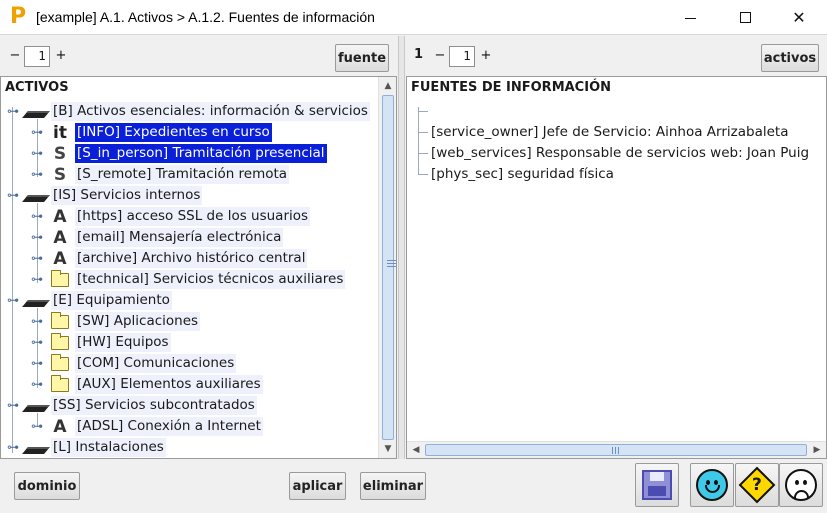 This screenshot has height=513, width=827. I want to click on tree-node-label: [https] acceso SSL de los usuarios, so click(193, 216).